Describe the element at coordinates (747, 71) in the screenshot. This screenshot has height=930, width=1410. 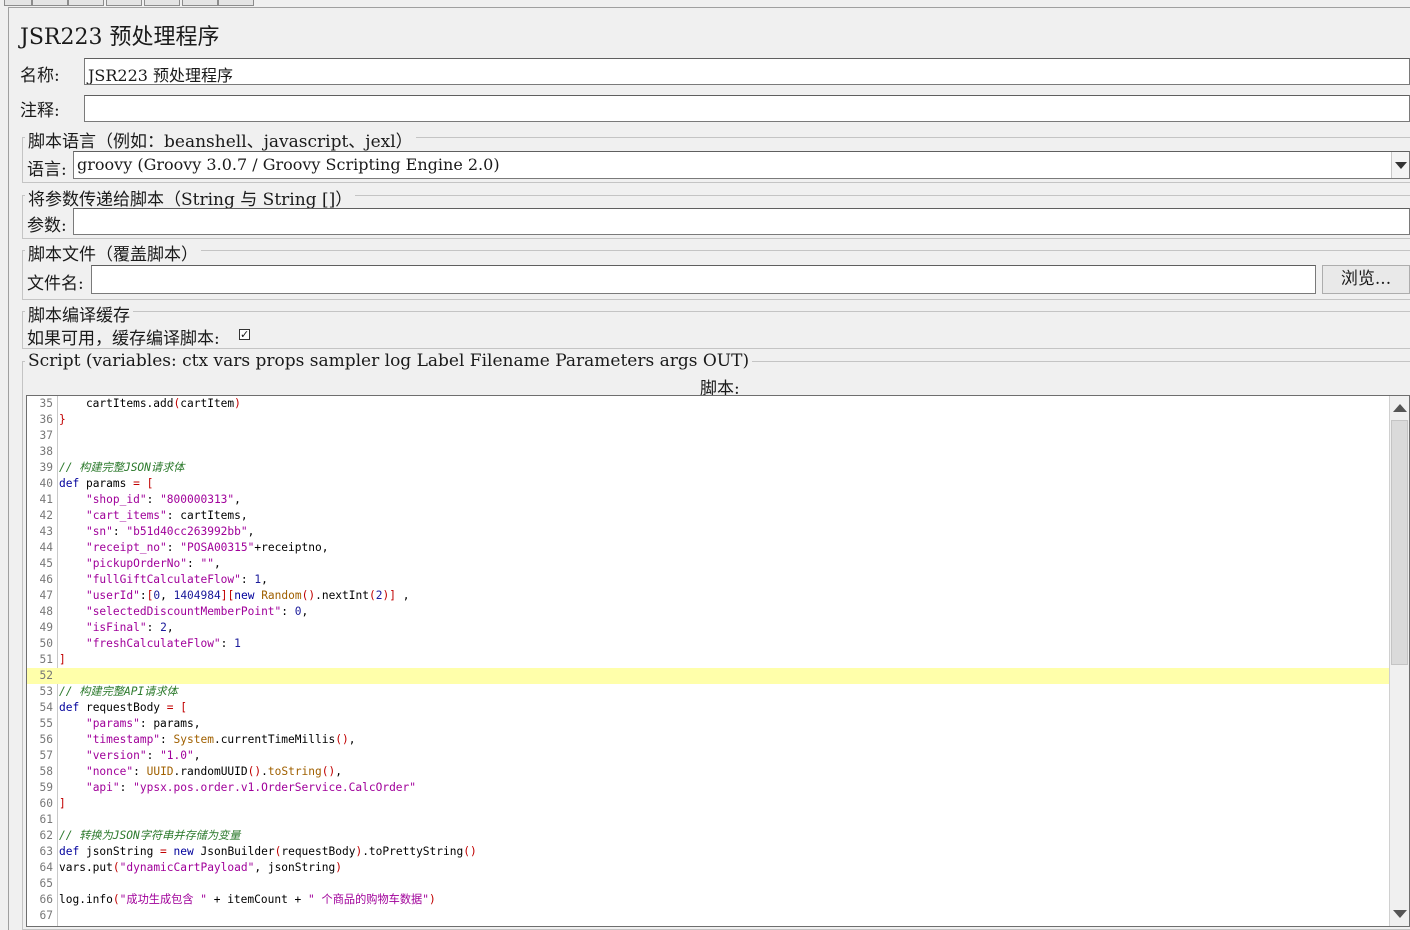
I see `name-field: JSR223 预处理程序` at that location.